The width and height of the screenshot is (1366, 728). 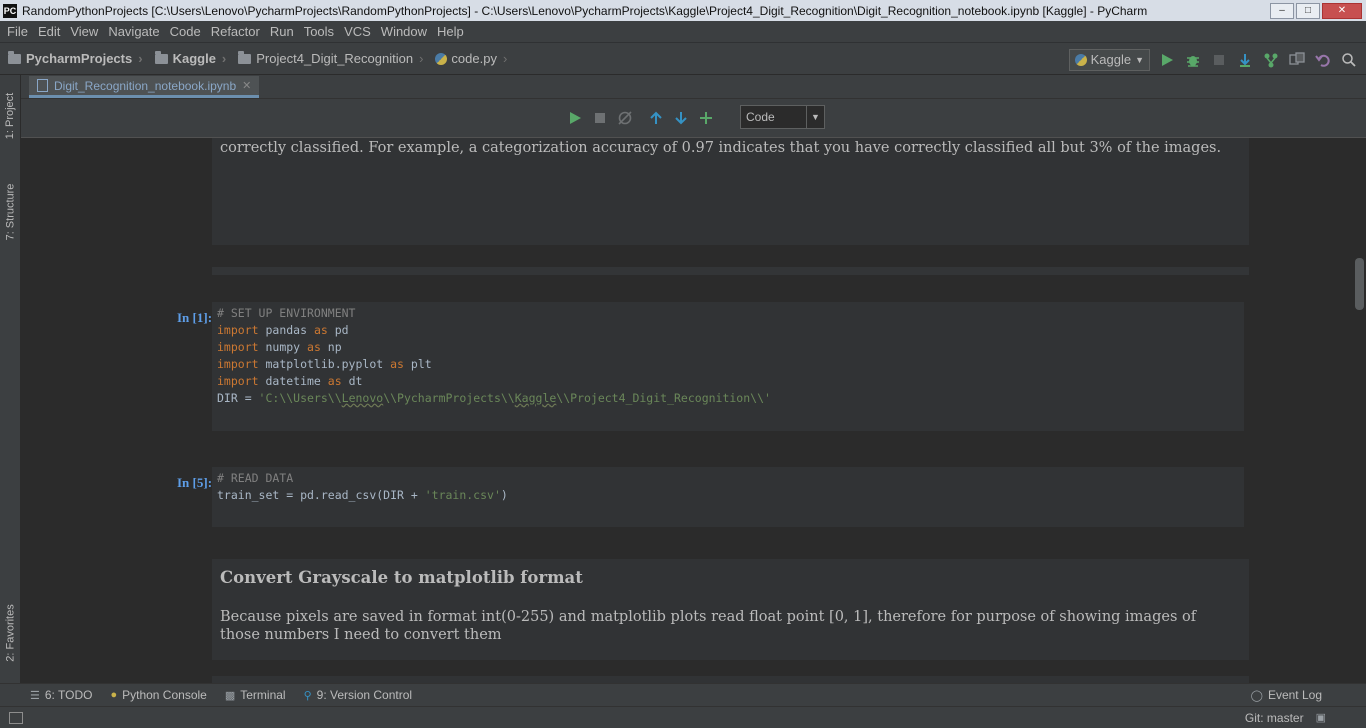 I want to click on breadcrumb-code-py: code.py ›, so click(x=469, y=58).